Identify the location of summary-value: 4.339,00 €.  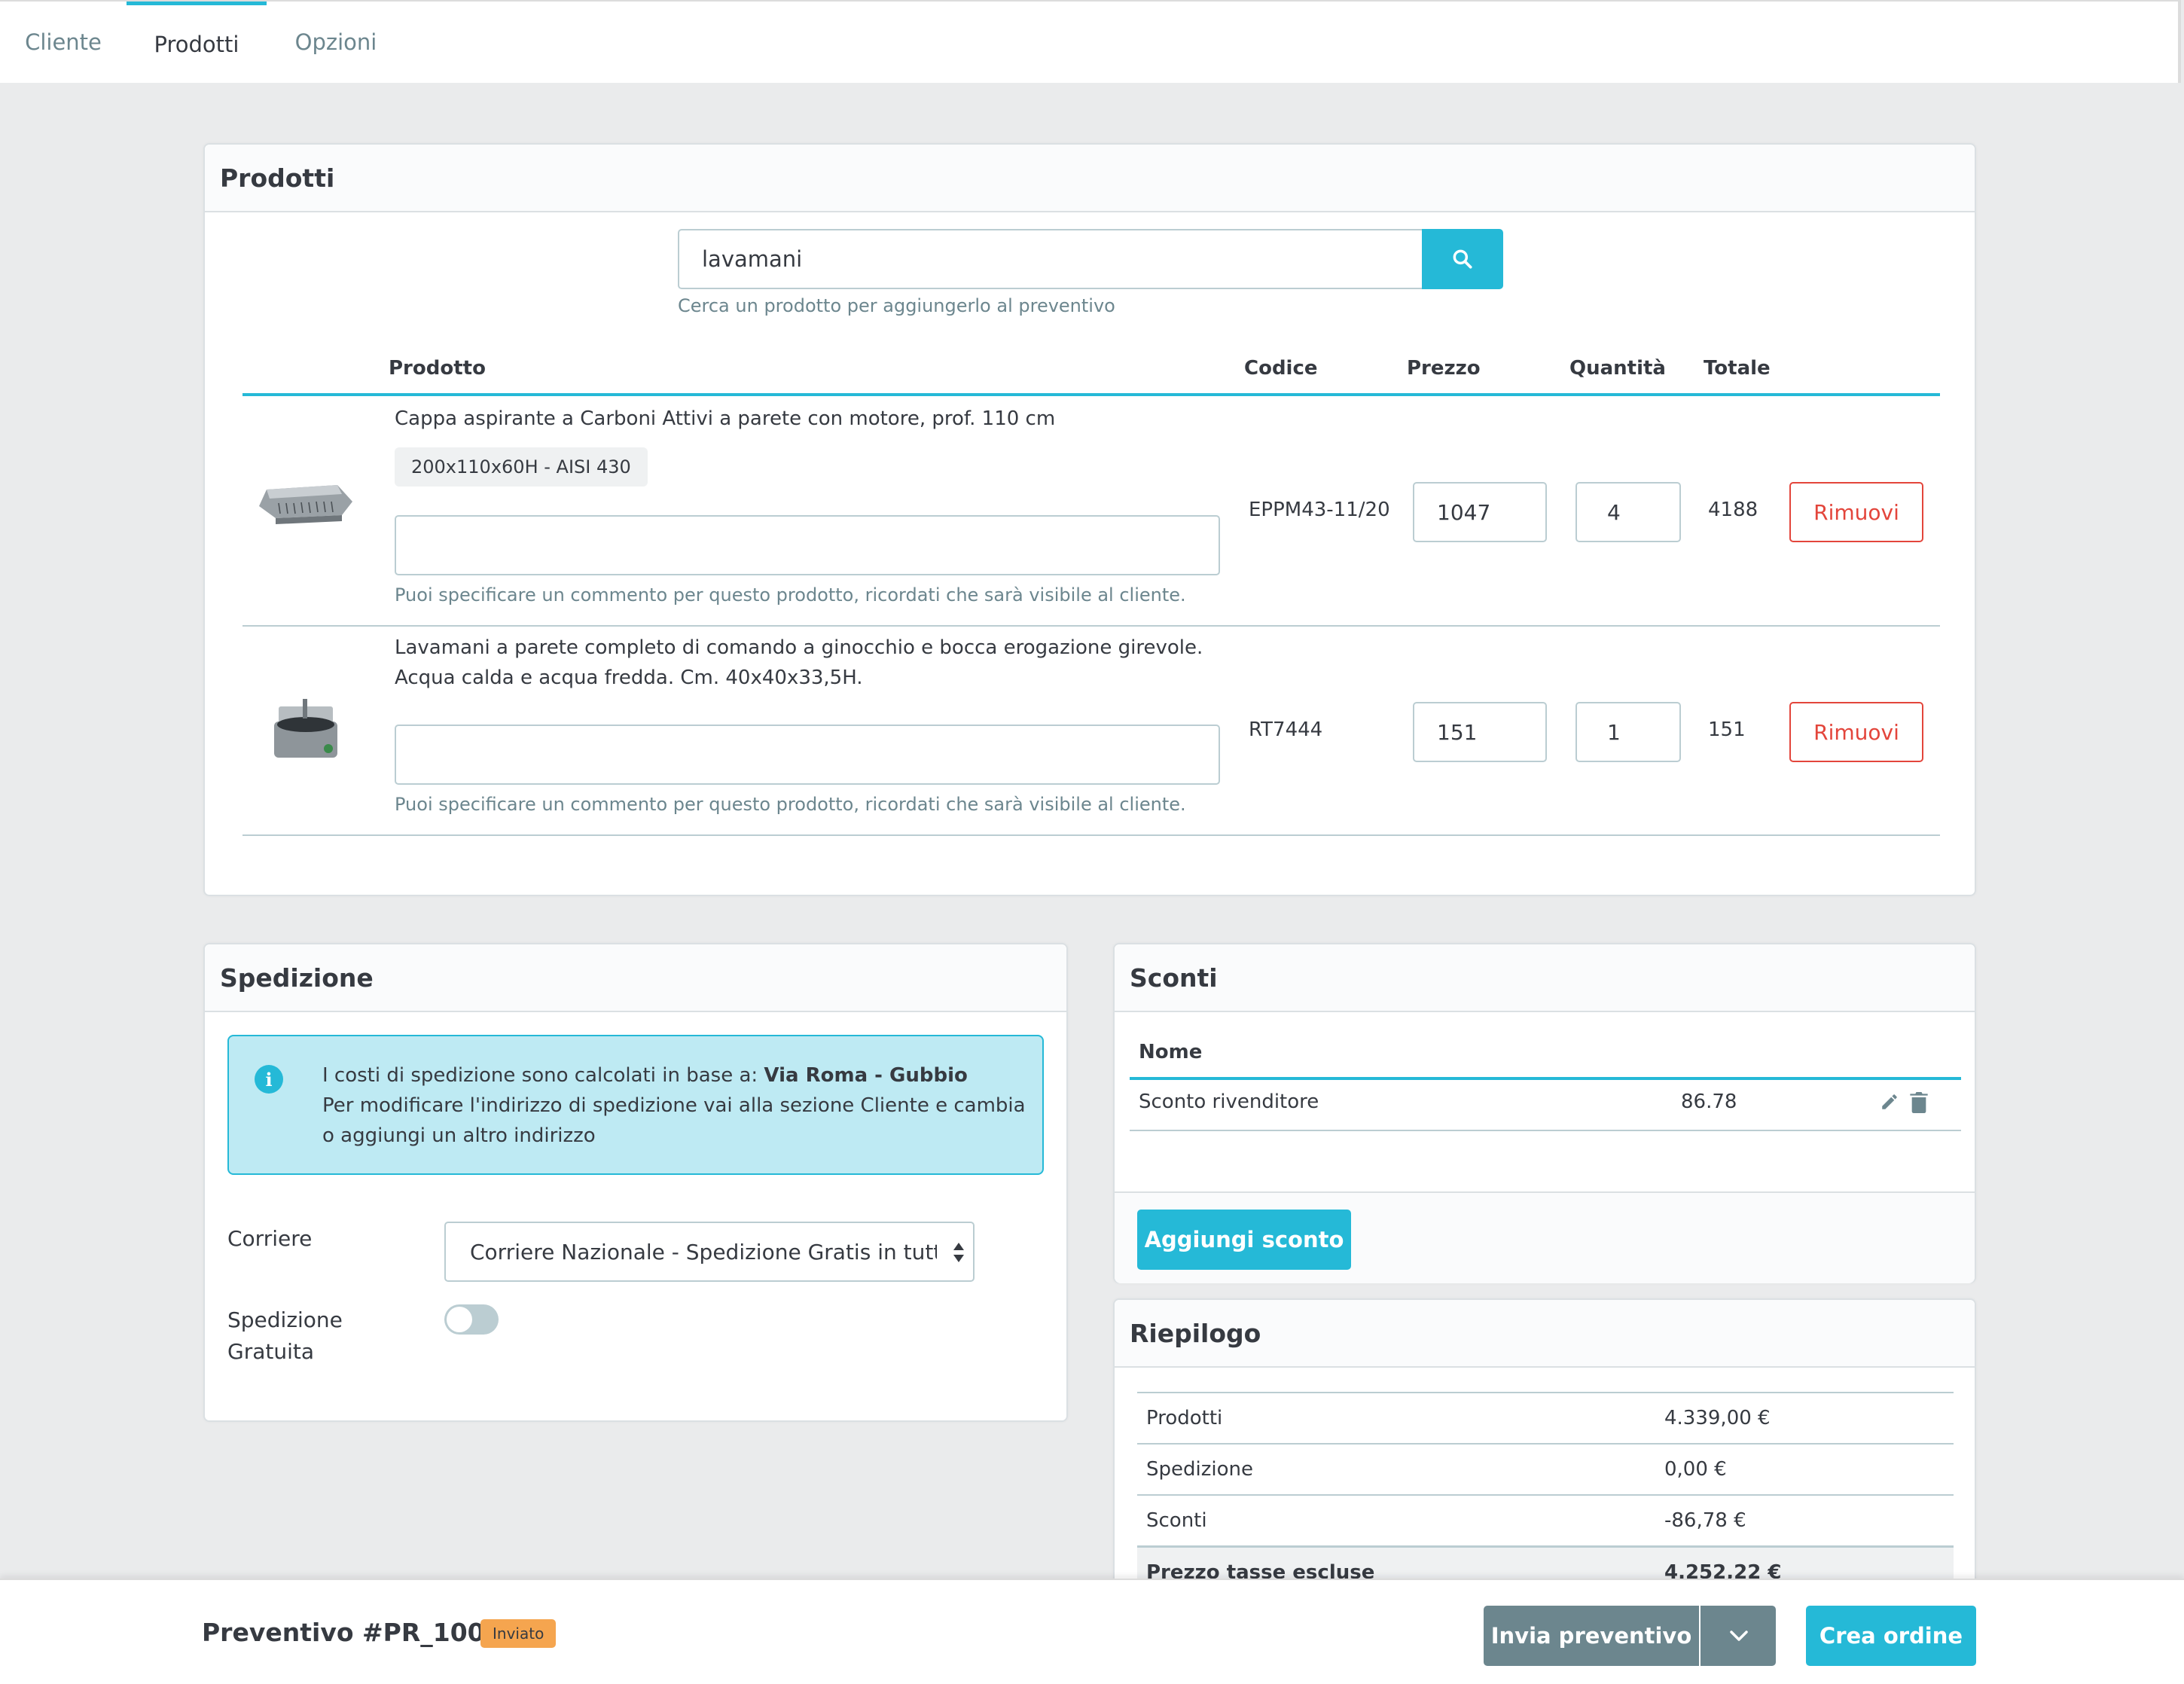
(1717, 1418).